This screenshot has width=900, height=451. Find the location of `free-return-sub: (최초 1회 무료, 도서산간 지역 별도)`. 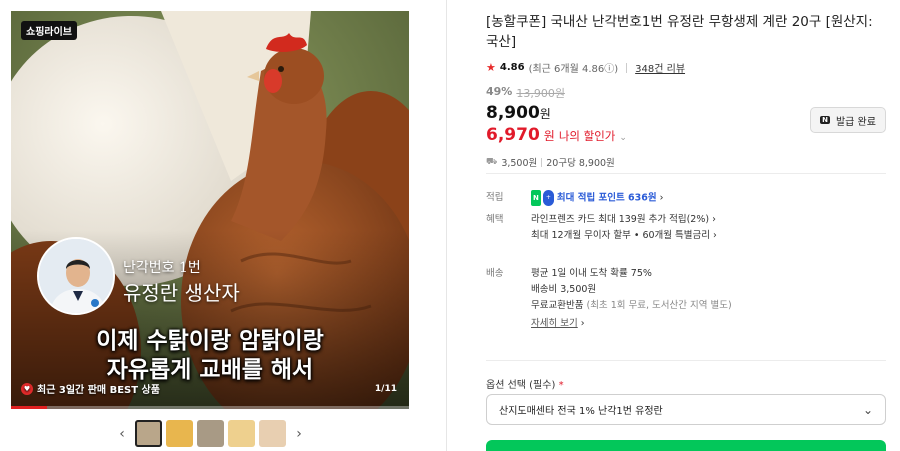

free-return-sub: (최초 1회 무료, 도서산간 지역 별도) is located at coordinates (659, 305).